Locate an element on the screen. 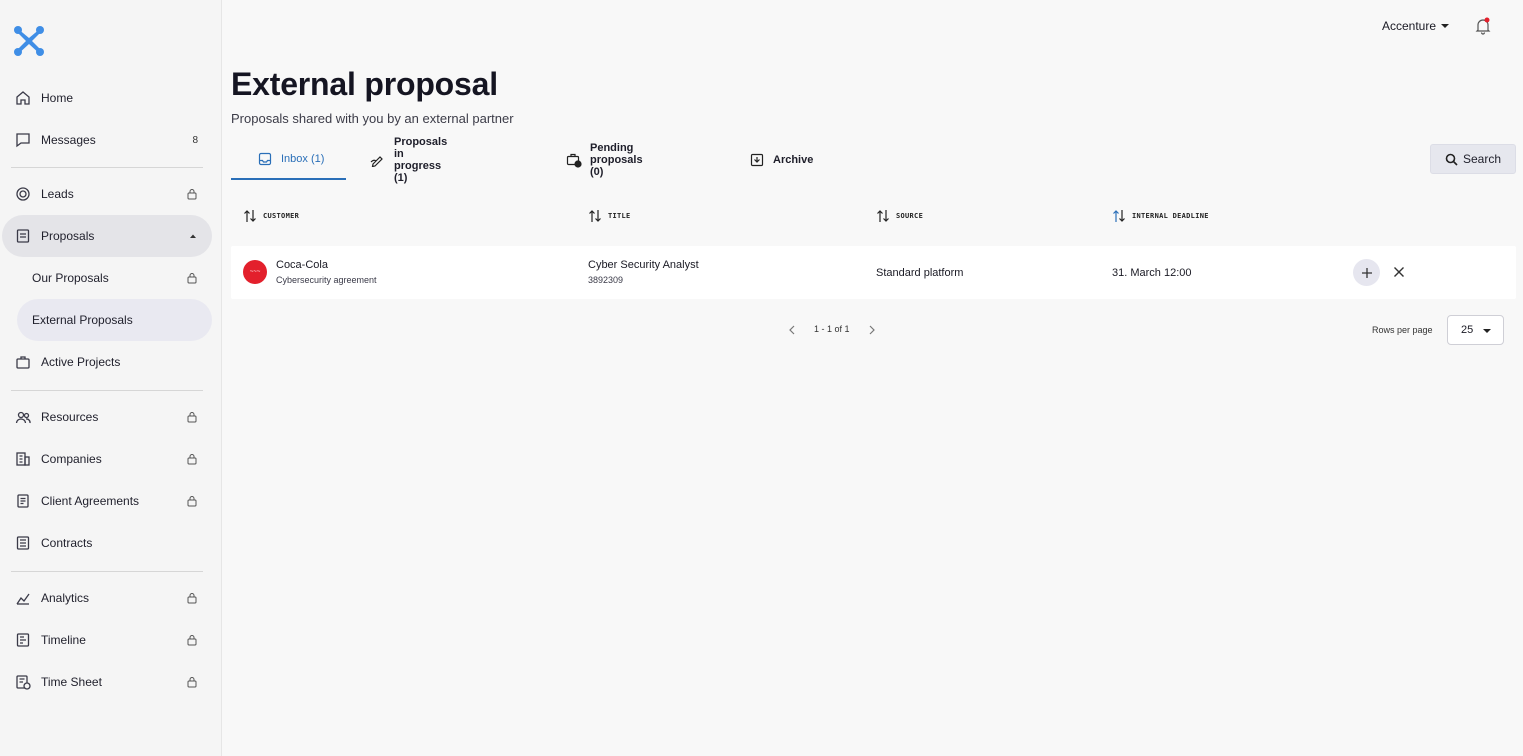 This screenshot has height=756, width=1523. sidebar-item-label: Active Projects is located at coordinates (81, 362).